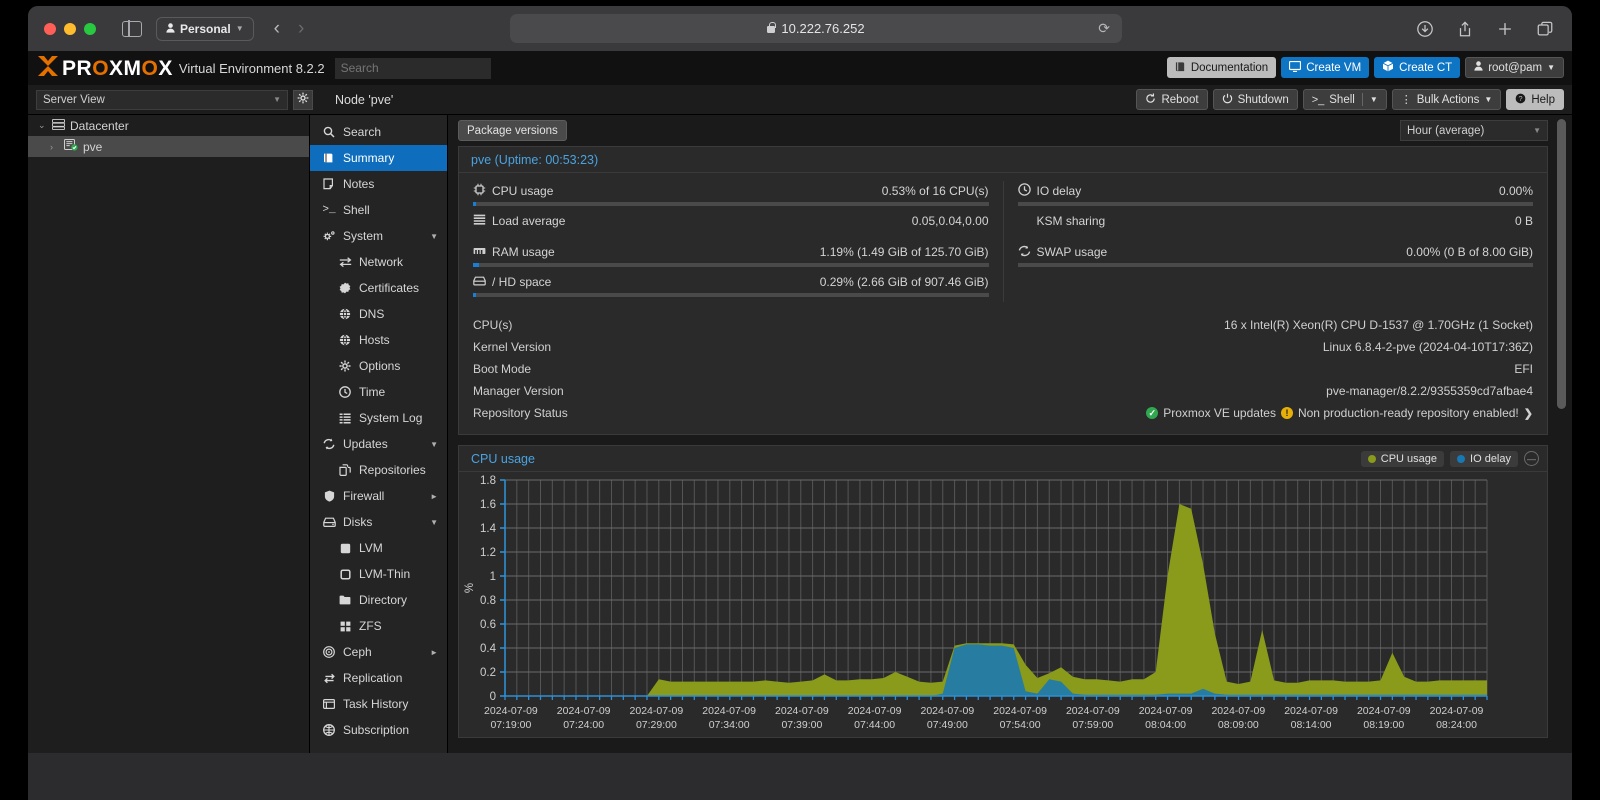 The image size is (1600, 800). Describe the element at coordinates (378, 392) in the screenshot. I see `sidebar-item-time: Time` at that location.